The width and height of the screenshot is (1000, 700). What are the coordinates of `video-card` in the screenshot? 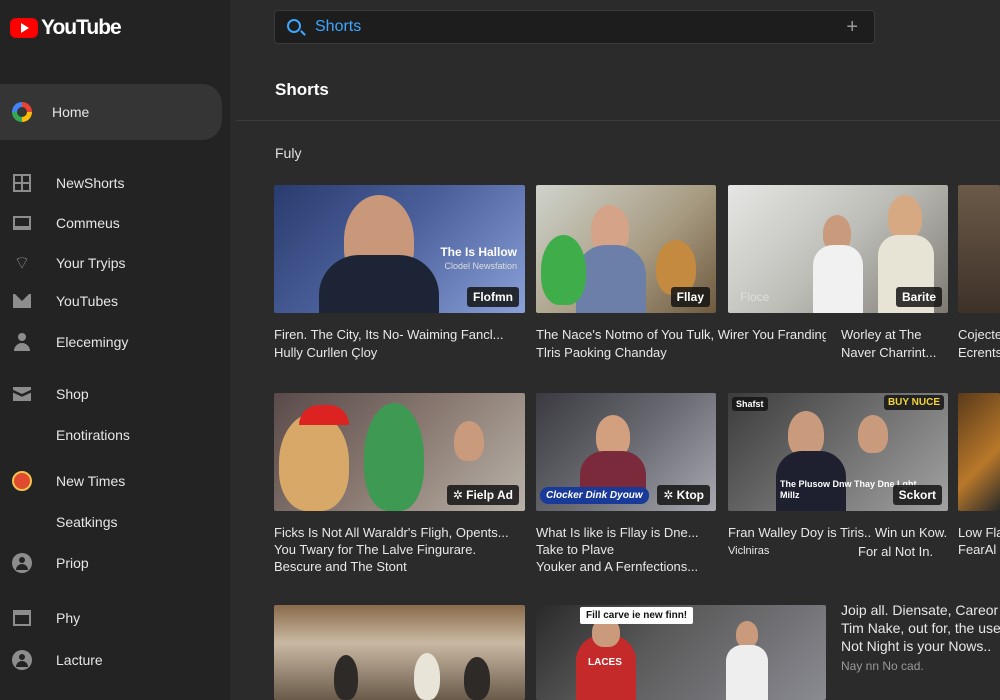 It's located at (399, 652).